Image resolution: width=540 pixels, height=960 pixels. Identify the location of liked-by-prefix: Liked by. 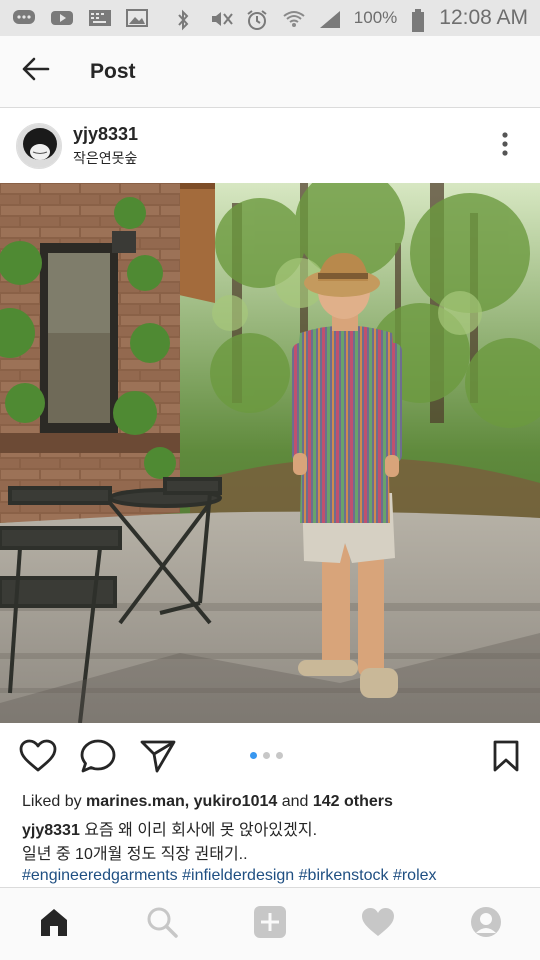
(54, 801).